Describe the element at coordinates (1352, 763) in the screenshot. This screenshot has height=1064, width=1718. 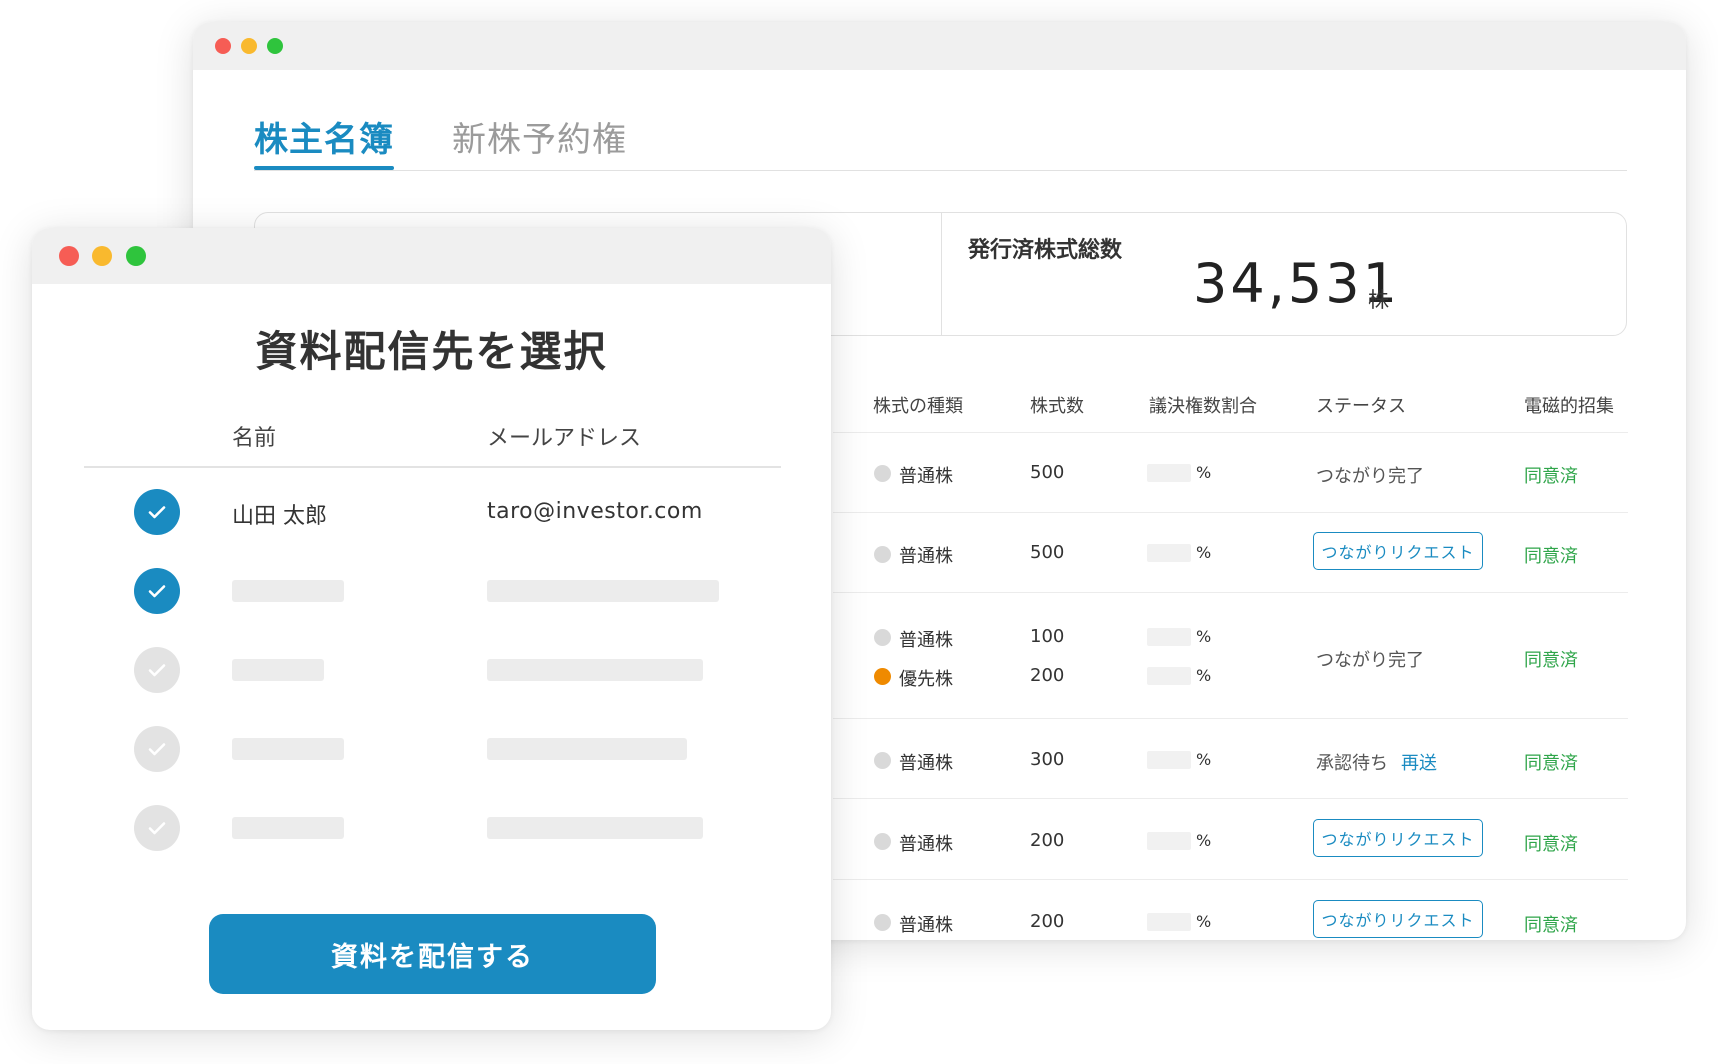
I see `status-text: 承認待ち` at that location.